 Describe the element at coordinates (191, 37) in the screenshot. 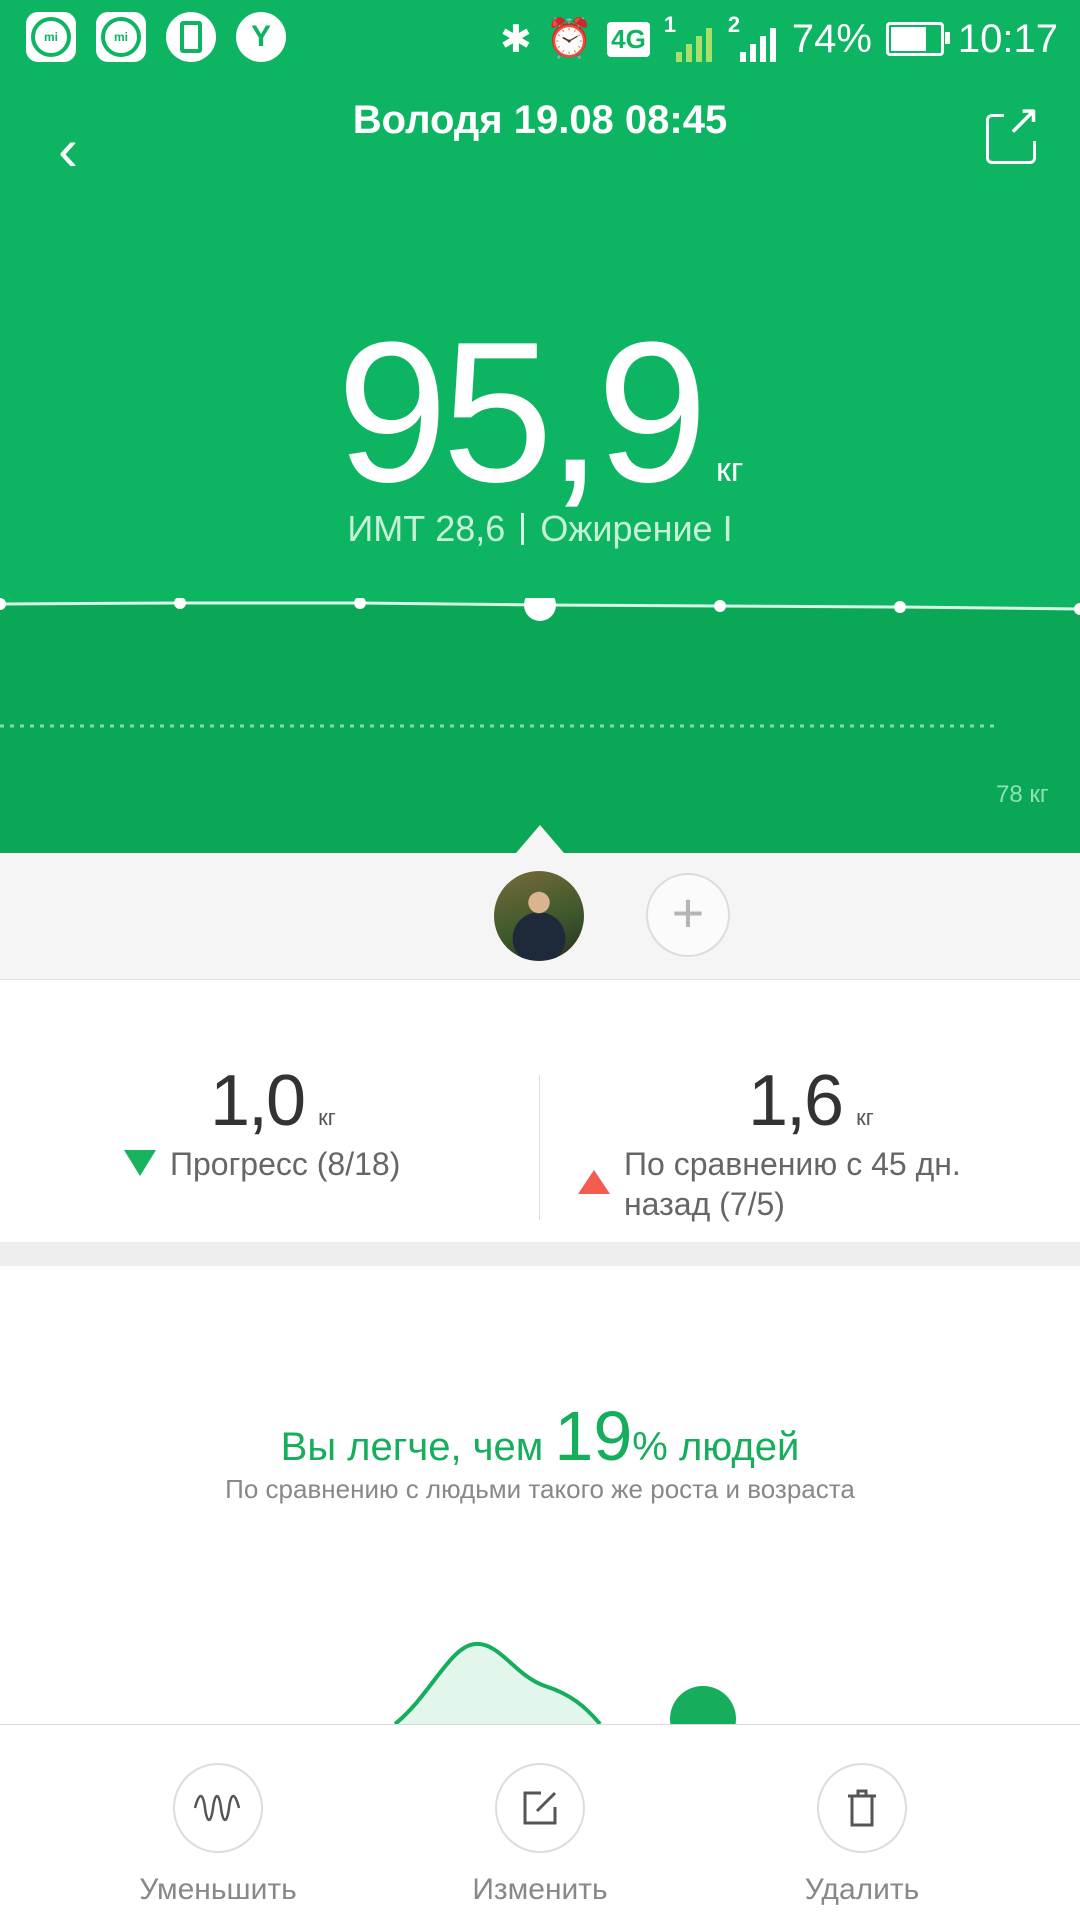

I see `battery-saver-icon` at that location.